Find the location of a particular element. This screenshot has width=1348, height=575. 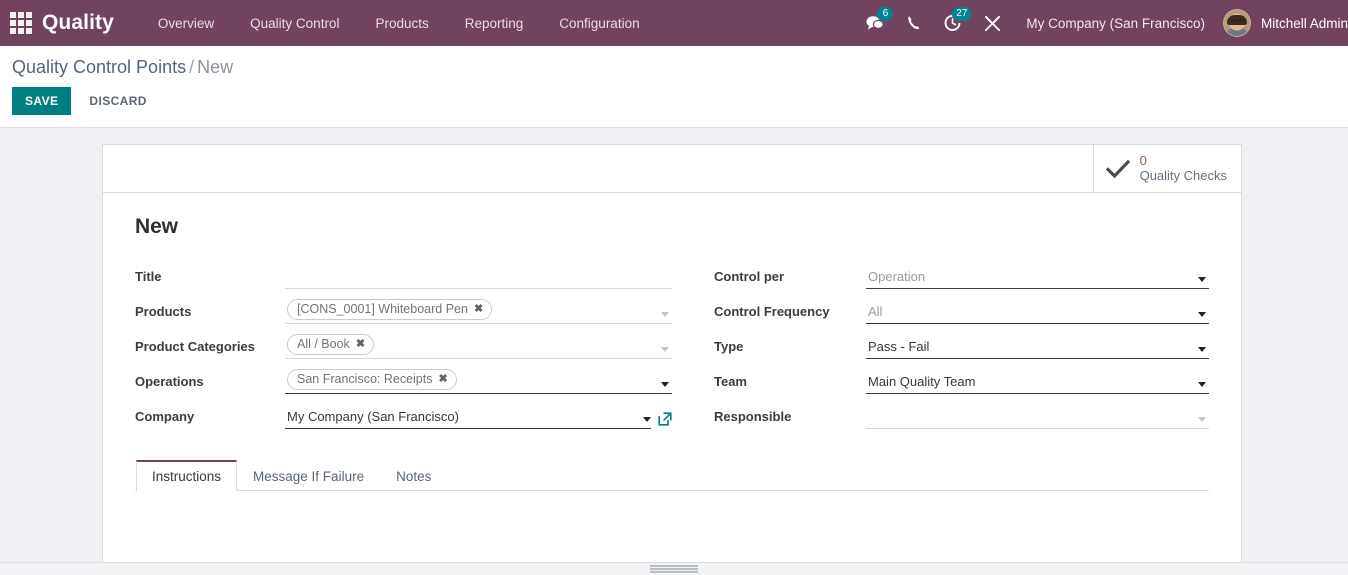

app-brand-quality: Quality is located at coordinates (78, 23).